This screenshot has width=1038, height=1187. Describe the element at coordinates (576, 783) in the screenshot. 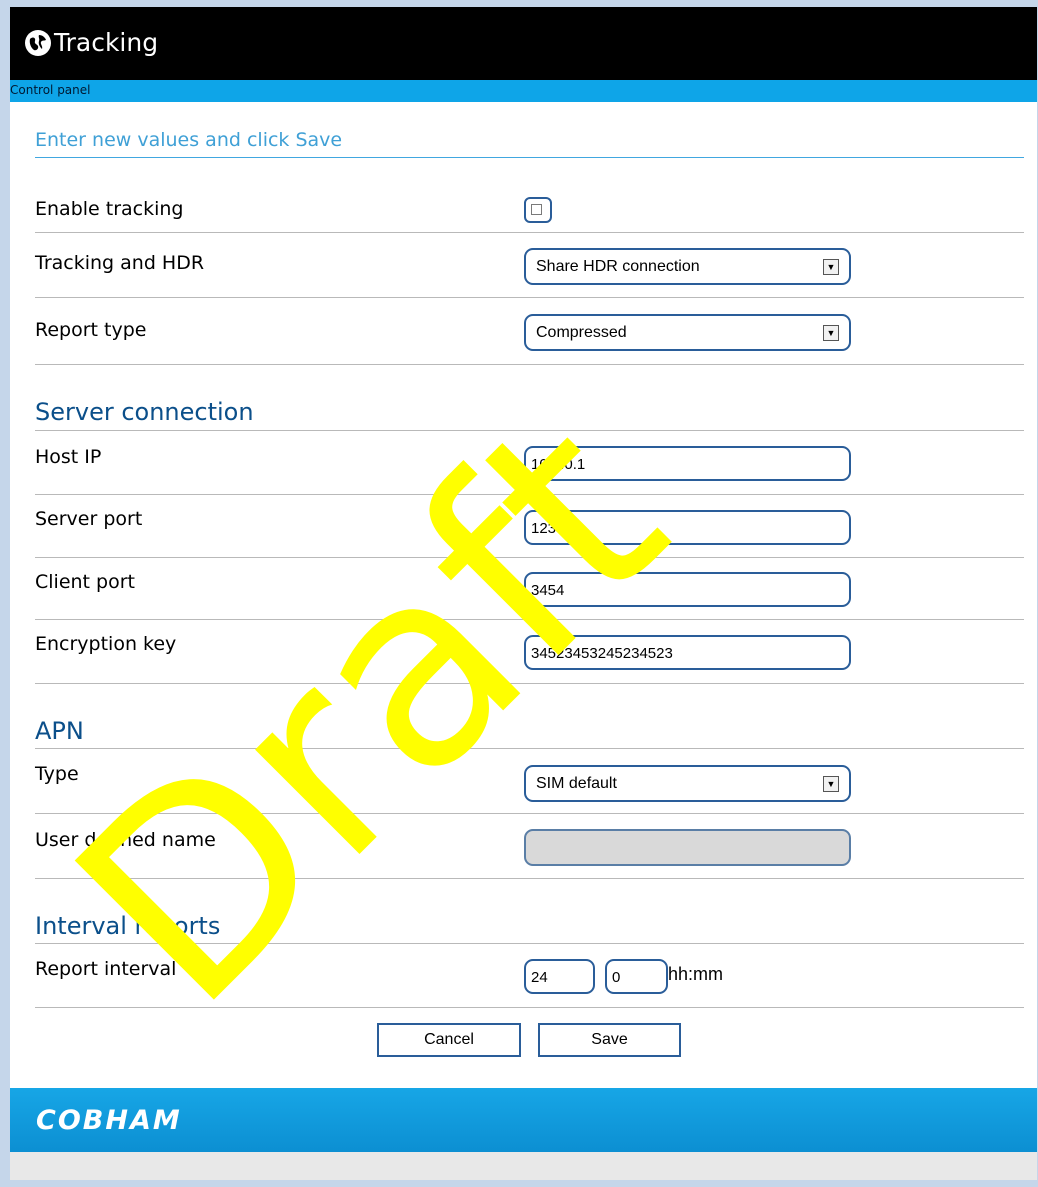

I see `apn-type-value: SIM default` at that location.